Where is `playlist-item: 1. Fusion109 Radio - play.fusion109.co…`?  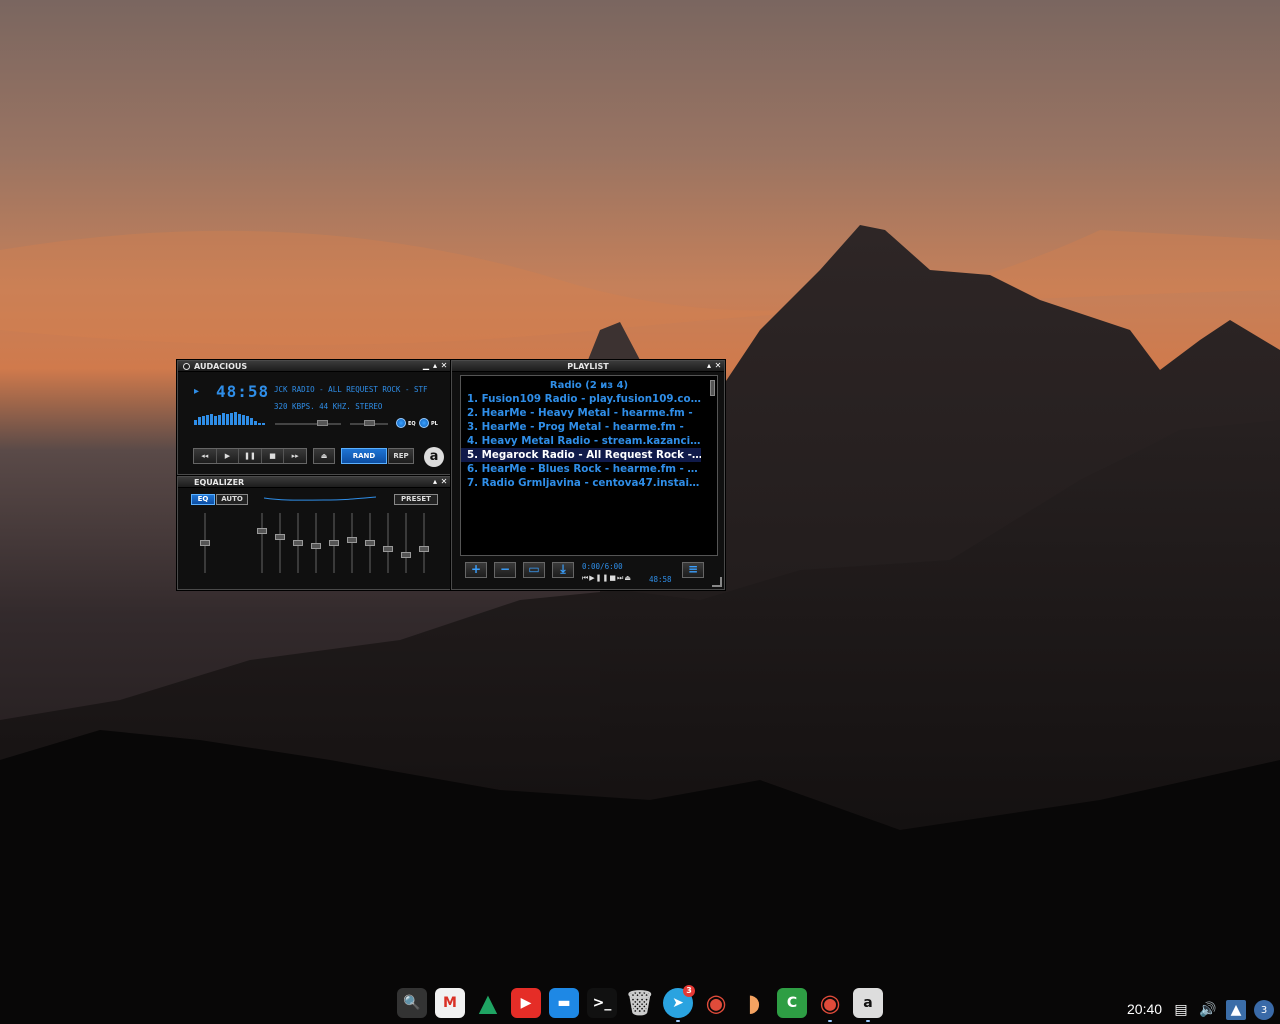 playlist-item: 1. Fusion109 Radio - play.fusion109.co… is located at coordinates (581, 399).